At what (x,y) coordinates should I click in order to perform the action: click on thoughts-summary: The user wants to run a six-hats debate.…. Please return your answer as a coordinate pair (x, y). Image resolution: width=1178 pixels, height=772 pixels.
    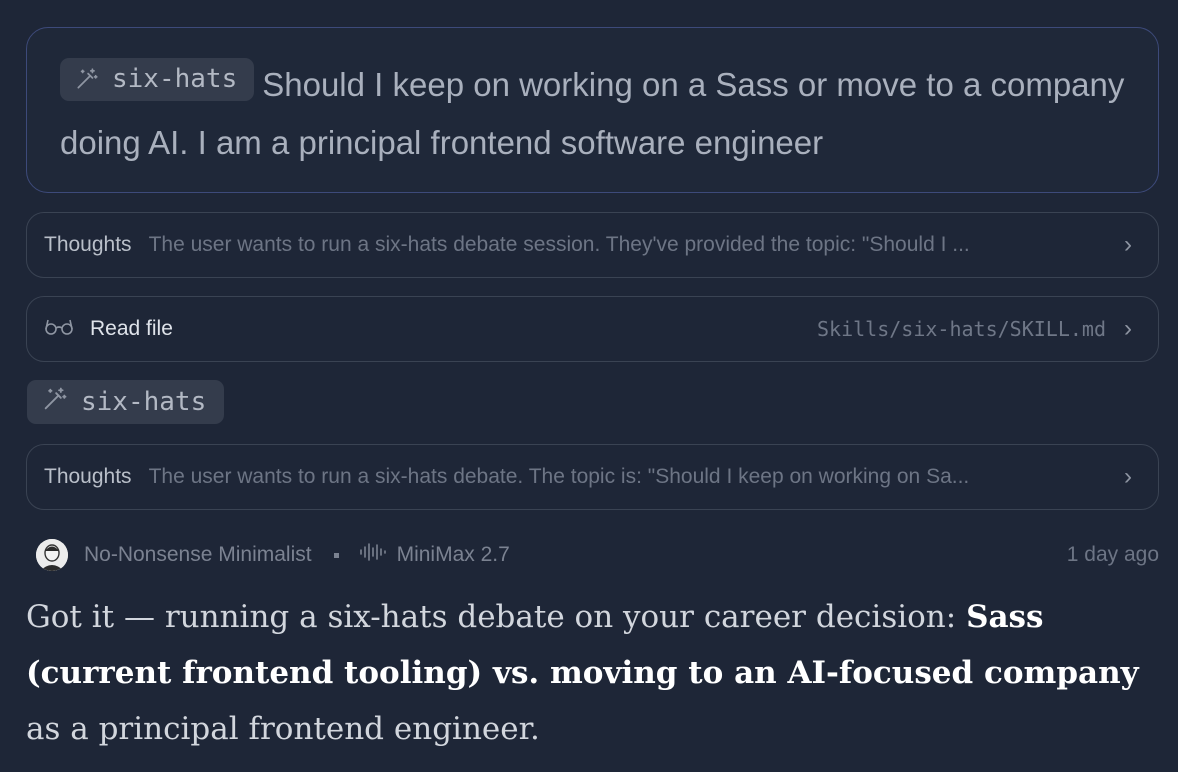
    Looking at the image, I should click on (559, 476).